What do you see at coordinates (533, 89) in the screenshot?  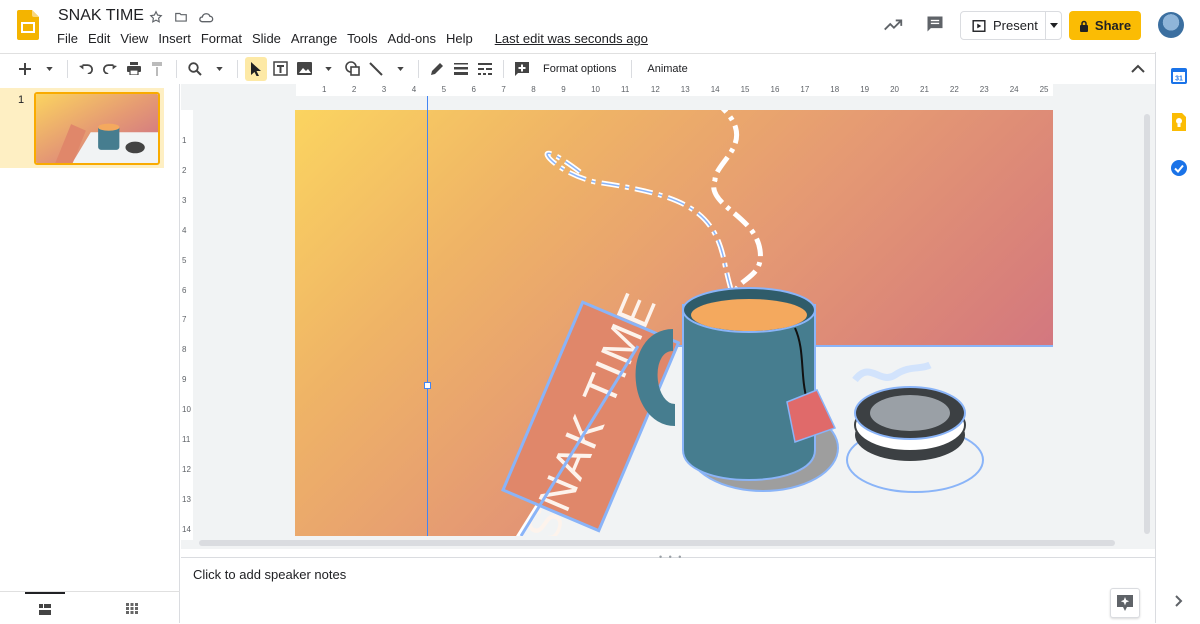 I see `ruler-label: 8` at bounding box center [533, 89].